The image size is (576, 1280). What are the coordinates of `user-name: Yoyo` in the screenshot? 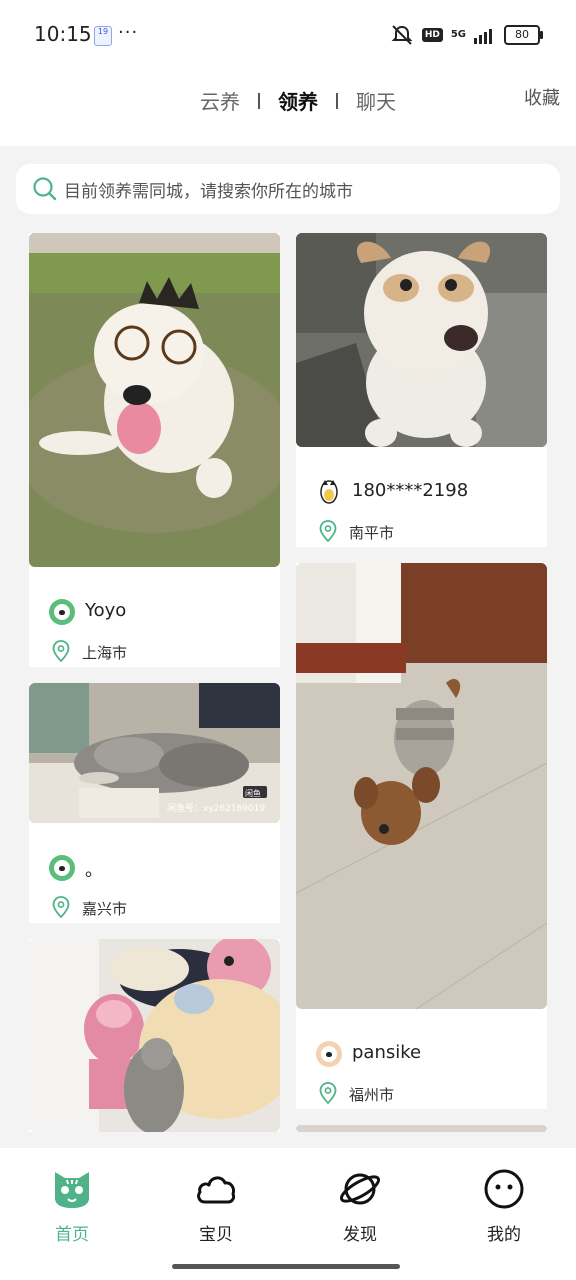 It's located at (106, 610).